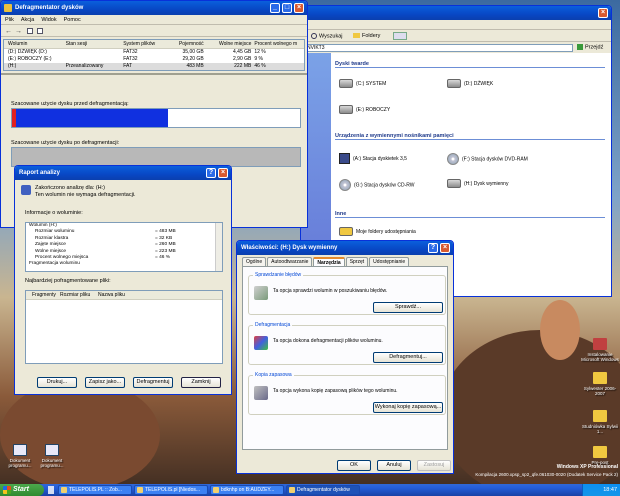 The height and width of the screenshot is (496, 620). Describe the element at coordinates (9, 19) in the screenshot. I see `menu-file: Plik` at that location.